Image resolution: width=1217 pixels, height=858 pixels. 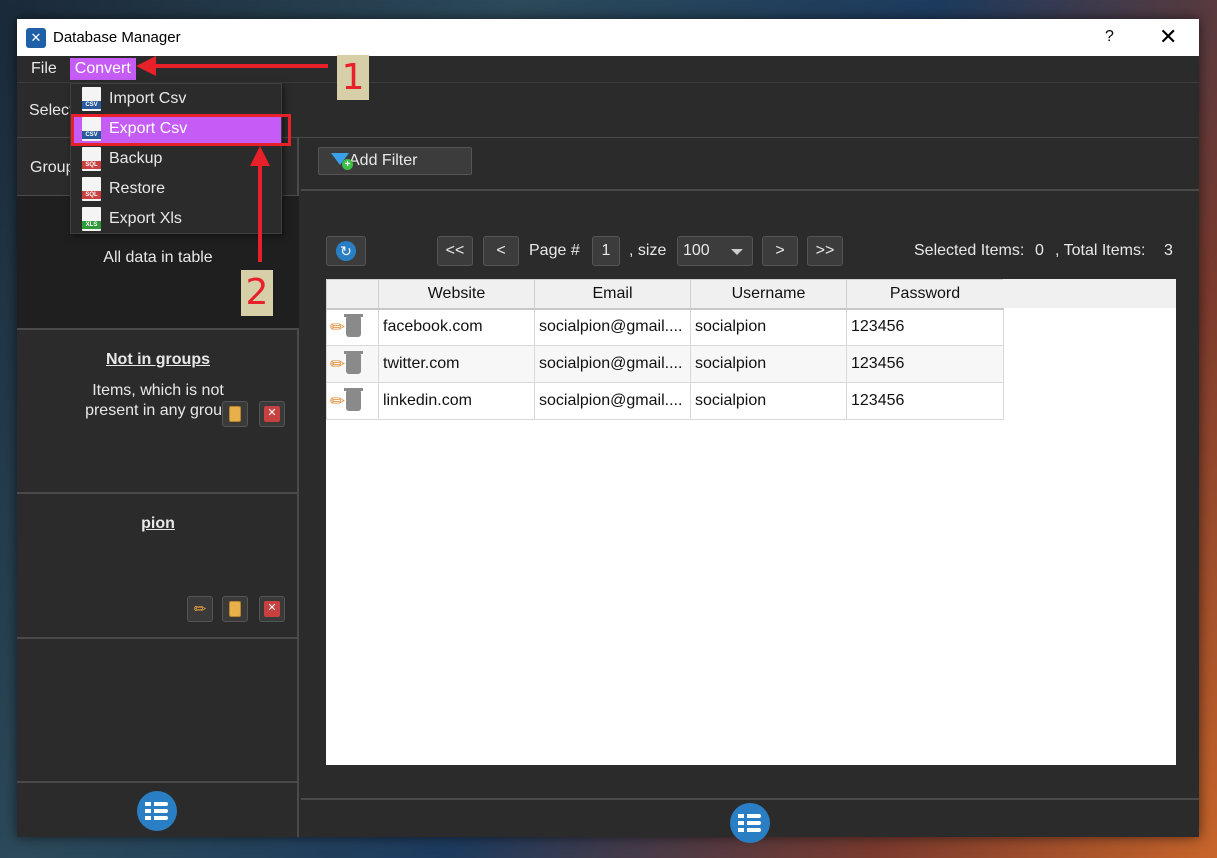 I want to click on page-size-select: 100, so click(x=715, y=251).